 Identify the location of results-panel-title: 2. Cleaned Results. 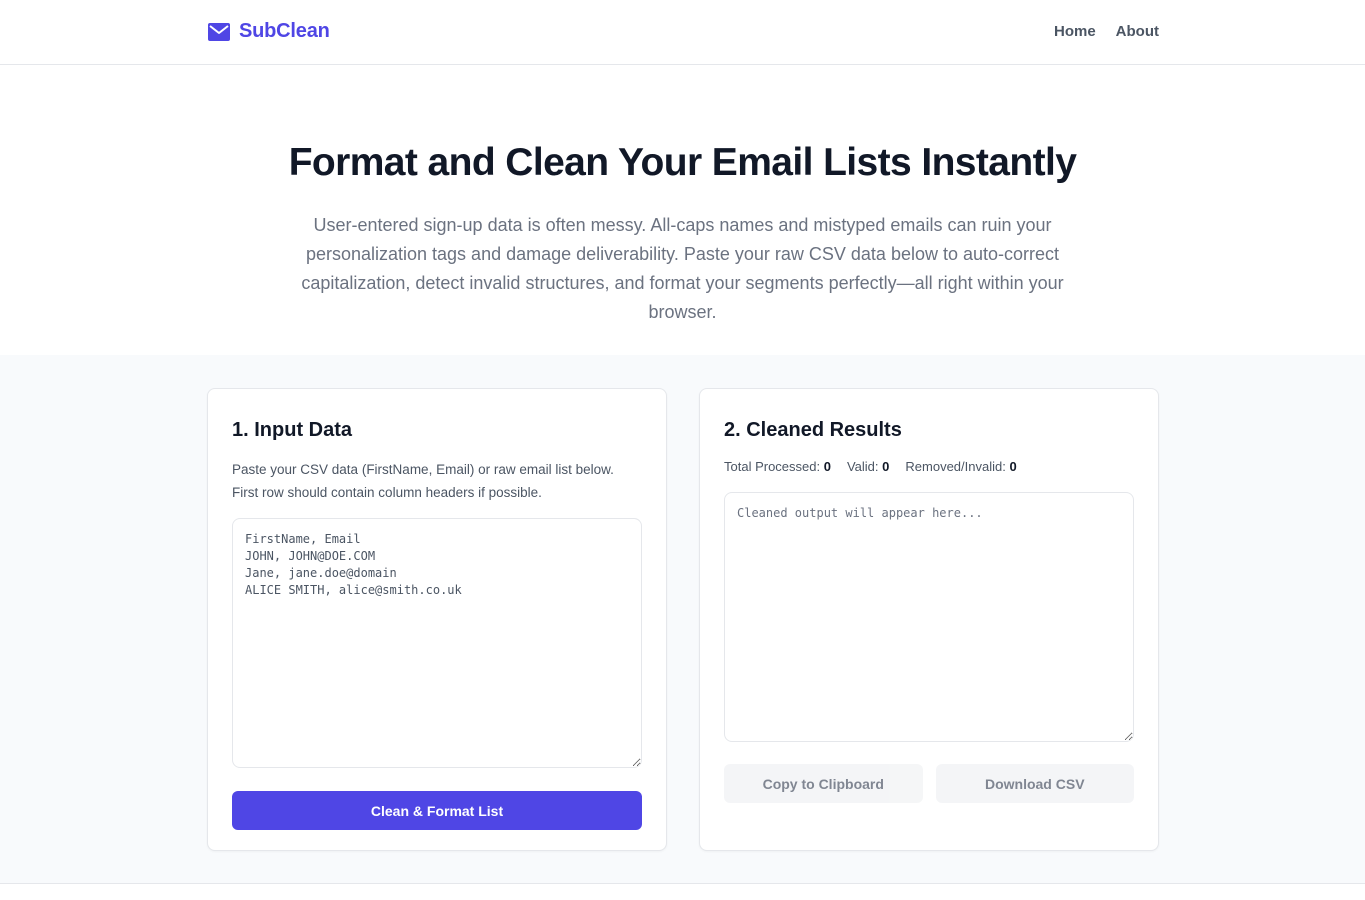
(813, 430).